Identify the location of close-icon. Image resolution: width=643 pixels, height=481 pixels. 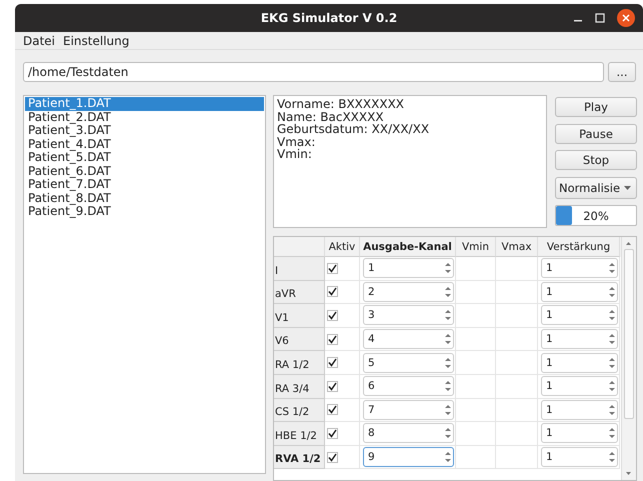
(626, 18).